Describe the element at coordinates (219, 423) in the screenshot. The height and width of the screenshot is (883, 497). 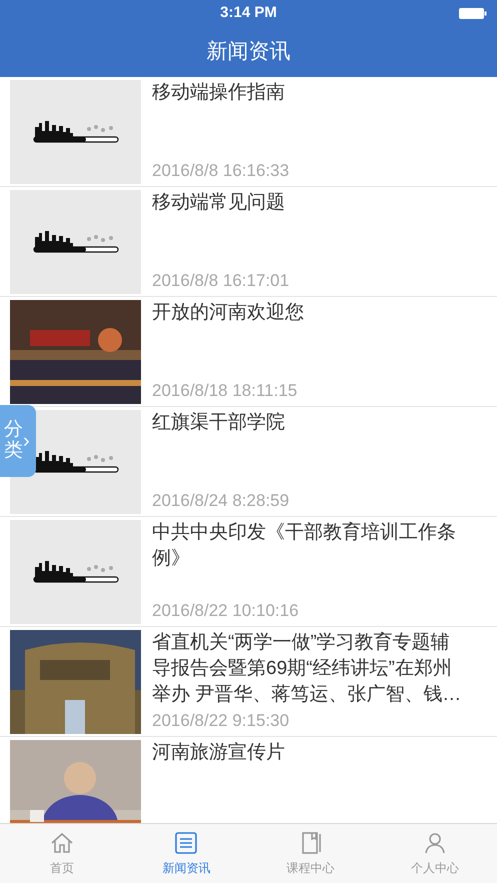
I see `article-title: 红旗渠干部学院` at that location.